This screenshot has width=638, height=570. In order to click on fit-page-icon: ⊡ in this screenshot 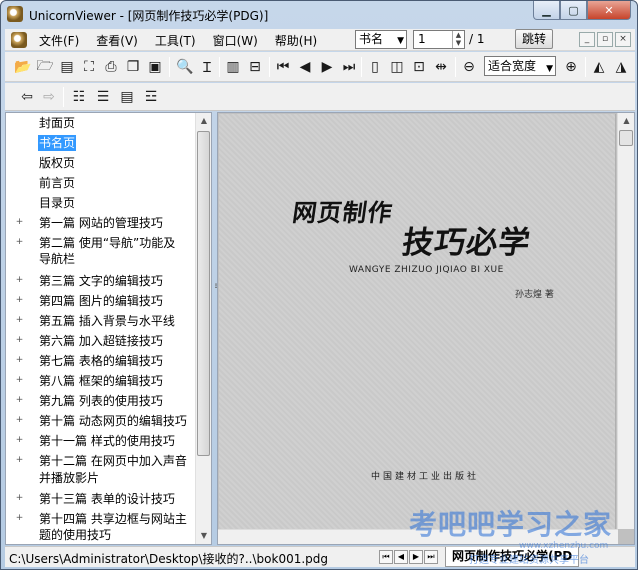, I will do `click(419, 67)`.